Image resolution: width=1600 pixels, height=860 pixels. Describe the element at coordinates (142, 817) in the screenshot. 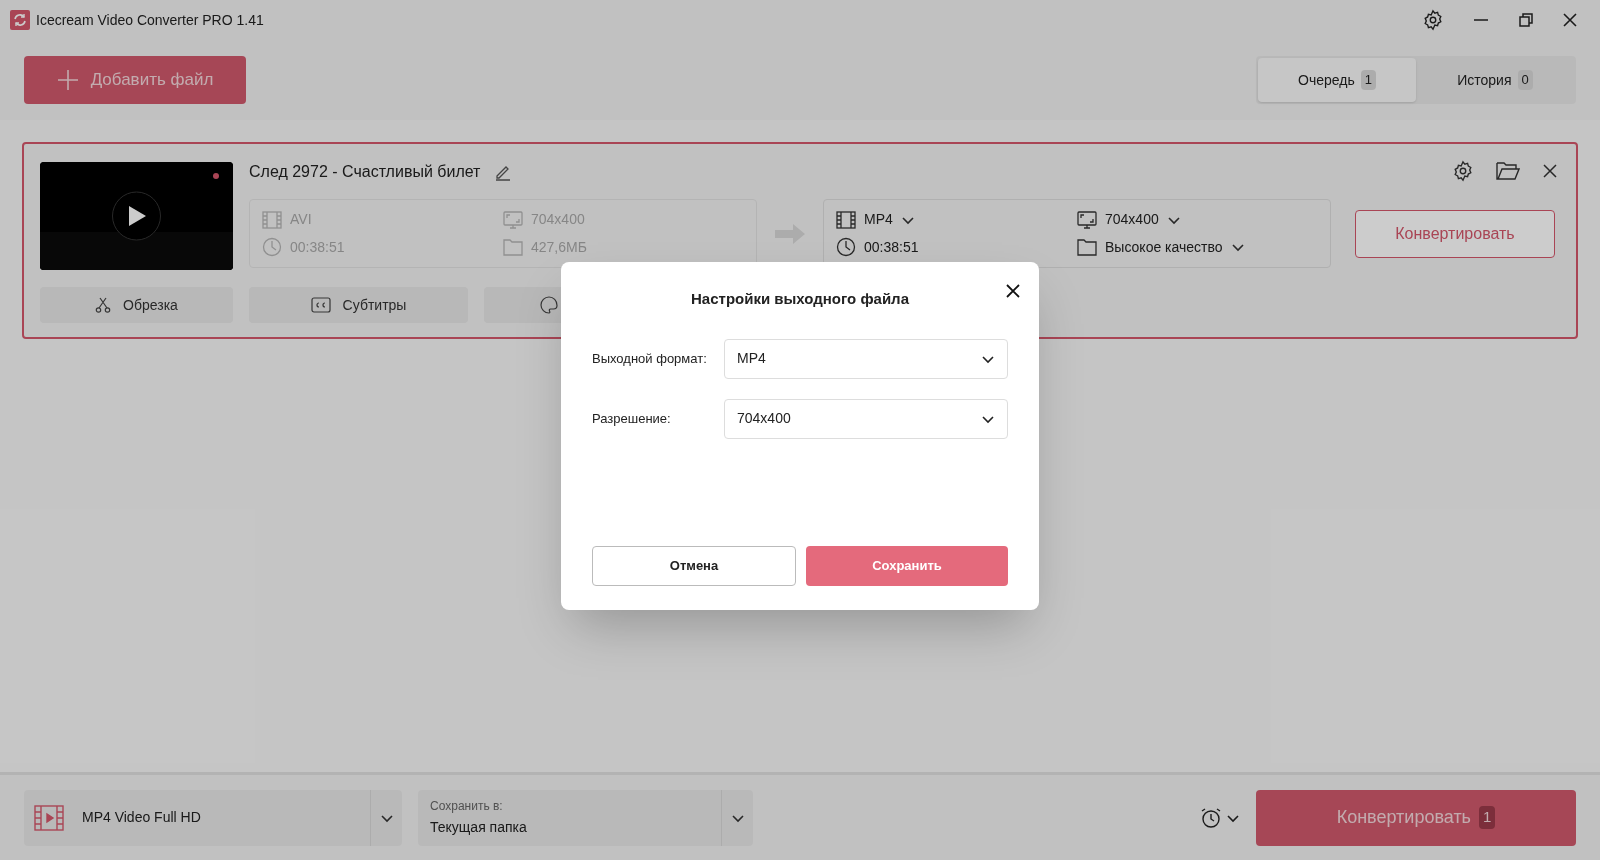

I see `preset-name: MP4 Video Full HD` at that location.